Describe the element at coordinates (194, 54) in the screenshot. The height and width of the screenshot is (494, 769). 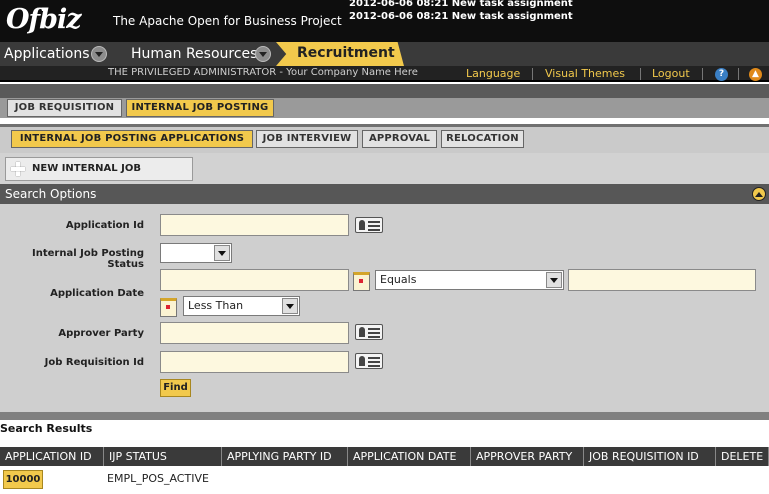
I see `human-resources-label: Human Resources` at that location.